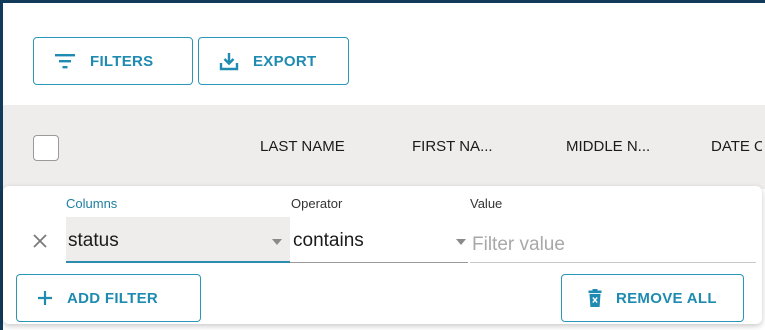 The height and width of the screenshot is (330, 765). What do you see at coordinates (178, 240) in the screenshot?
I see `columns-select: status` at bounding box center [178, 240].